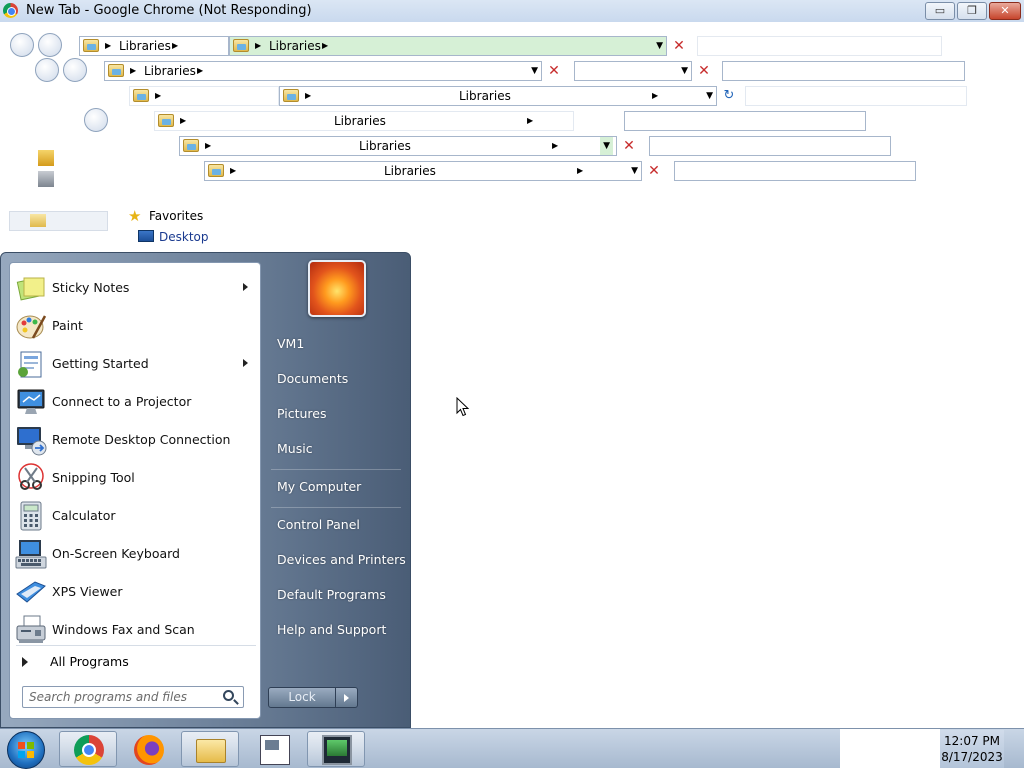 The image size is (1024, 769). Describe the element at coordinates (135, 288) in the screenshot. I see `program-sticky-notes: Sticky Notes` at that location.